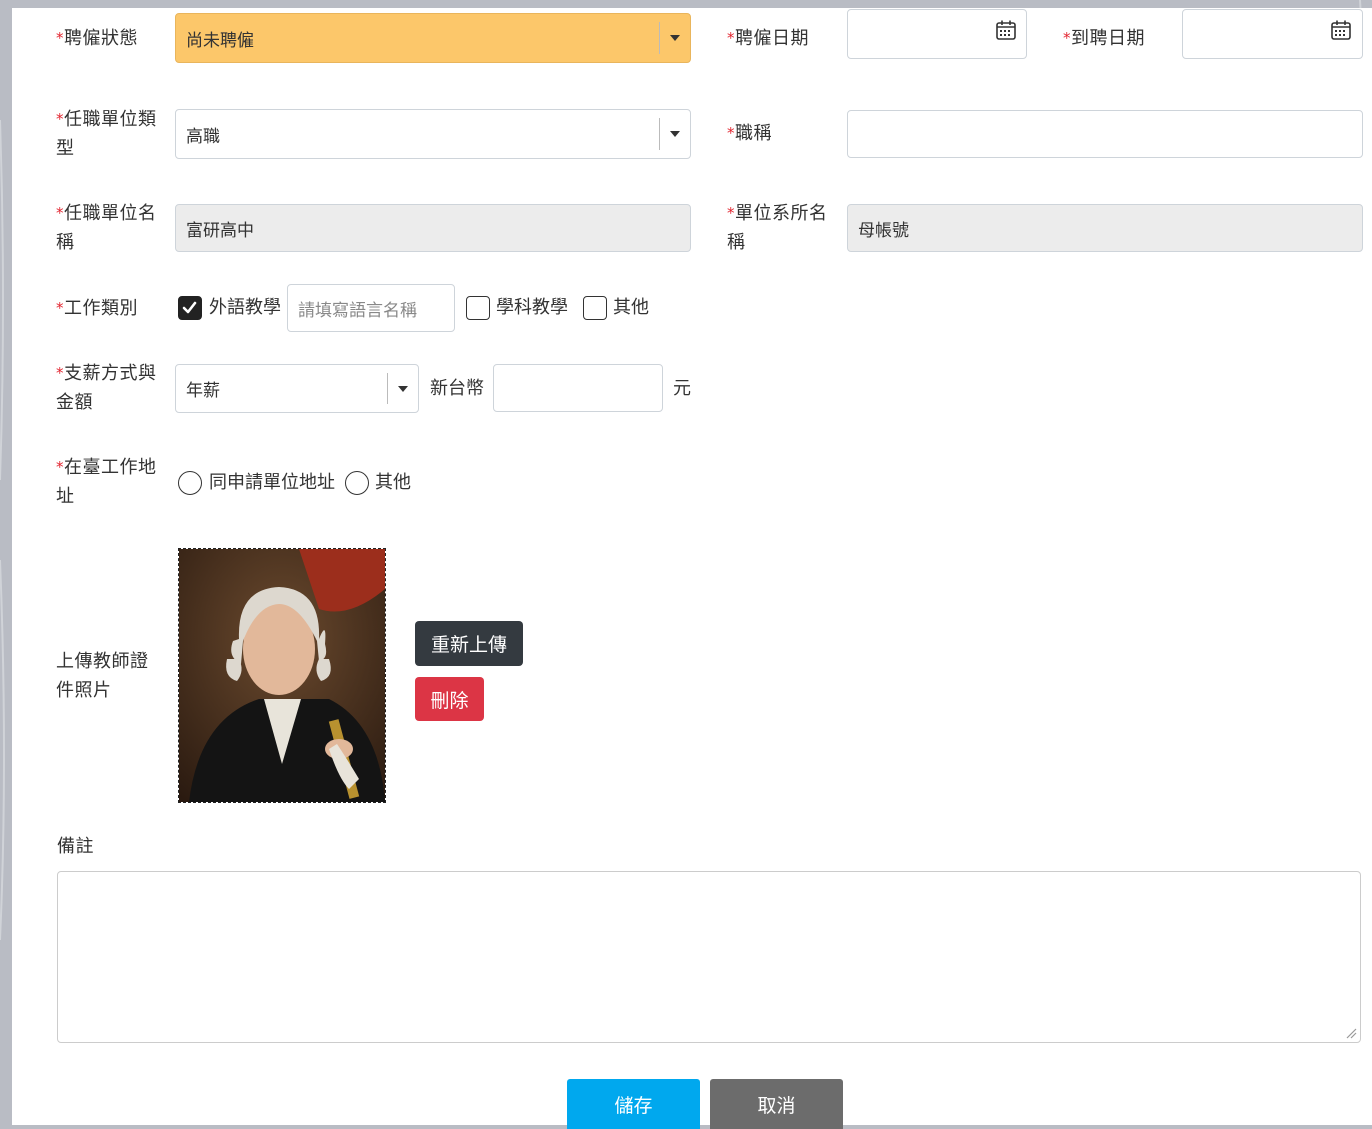  I want to click on salary-label: *支薪方式與 金額, so click(106, 388).